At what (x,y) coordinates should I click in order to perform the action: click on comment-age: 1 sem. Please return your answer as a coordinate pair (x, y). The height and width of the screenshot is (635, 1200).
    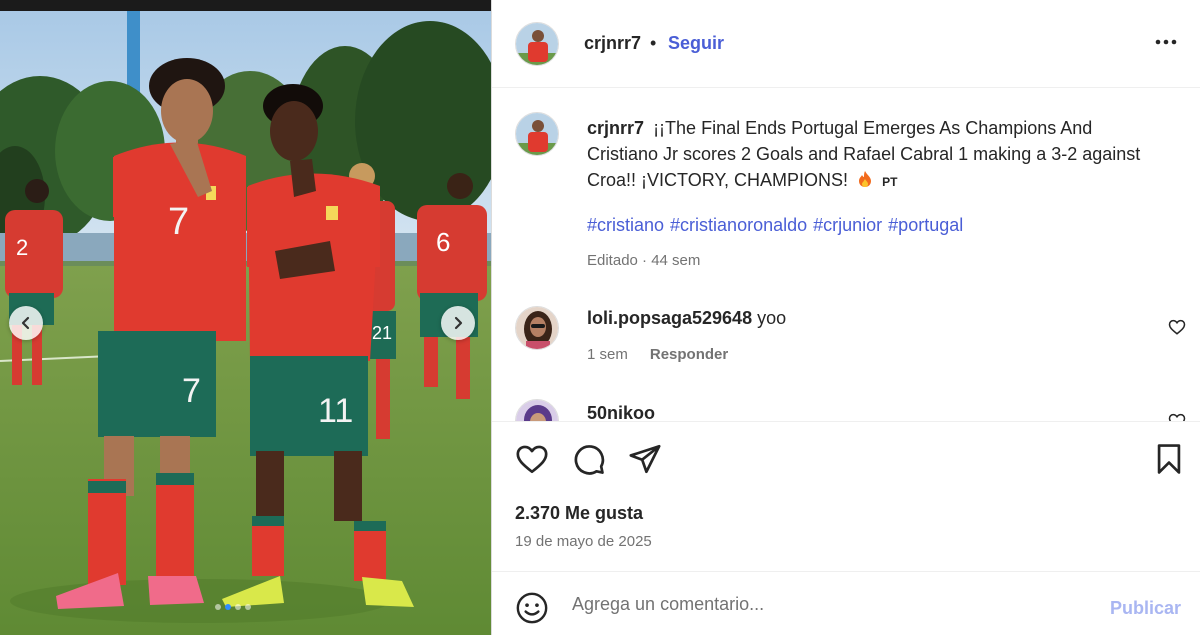
    Looking at the image, I should click on (607, 354).